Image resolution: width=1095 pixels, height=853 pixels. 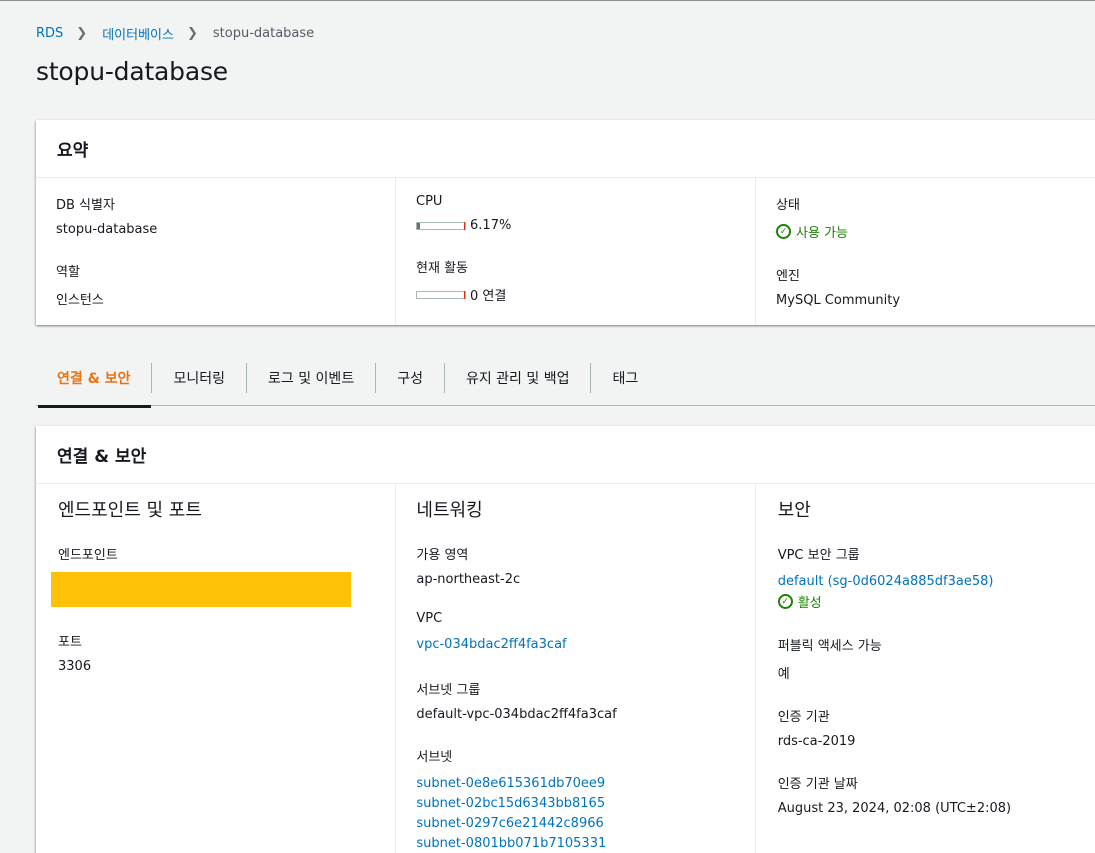 I want to click on role-value: 인스턴스, so click(x=80, y=300).